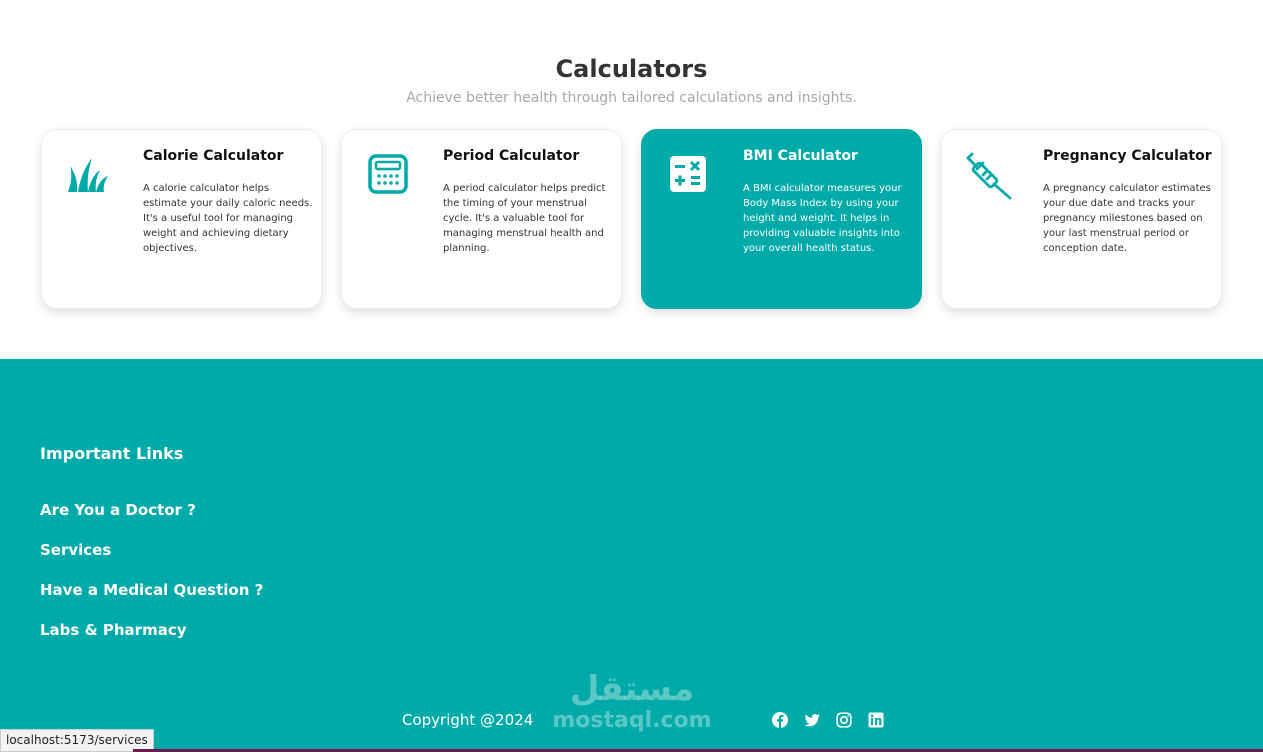  Describe the element at coordinates (828, 720) in the screenshot. I see `social-links` at that location.